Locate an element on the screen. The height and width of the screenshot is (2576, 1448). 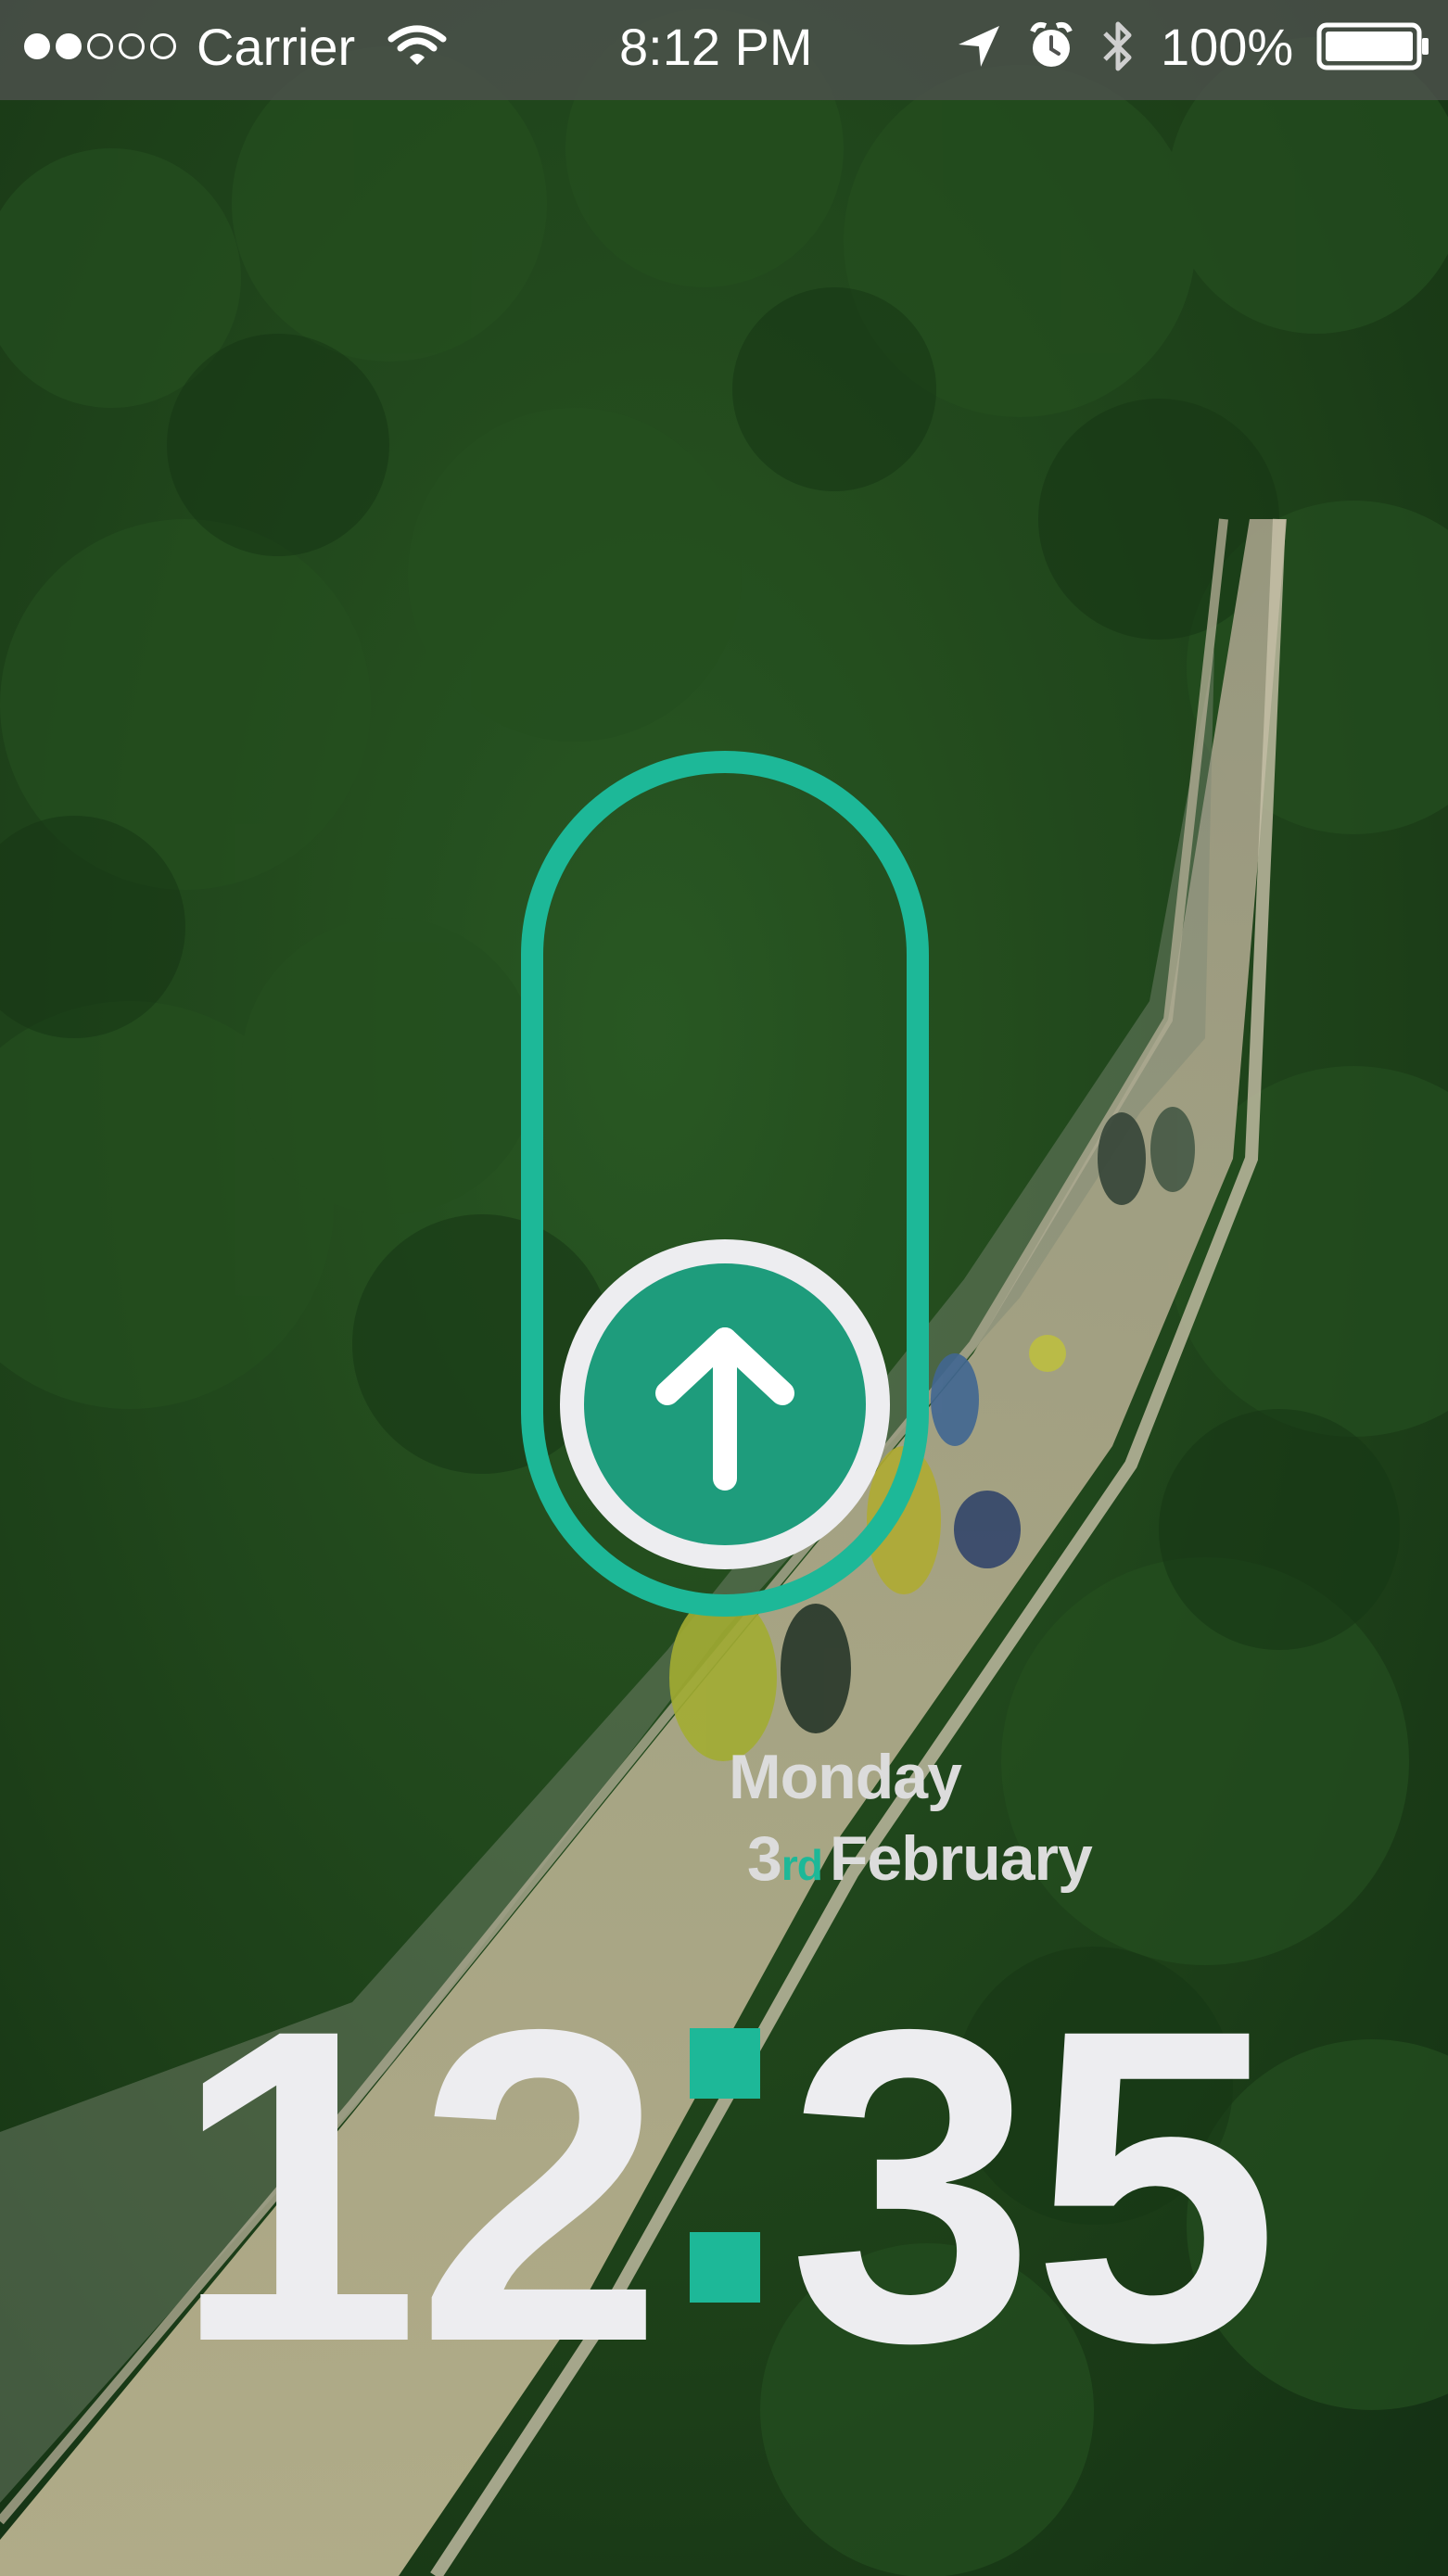
unlock-slider-knob is located at coordinates (725, 1404).